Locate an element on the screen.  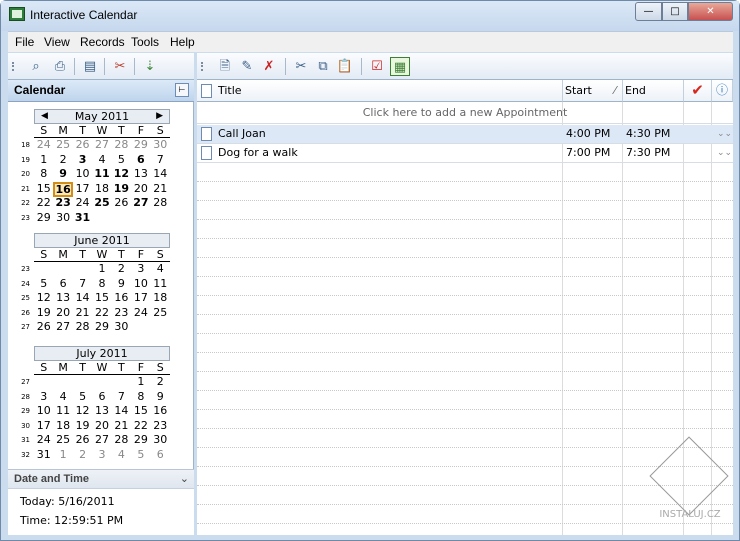
menu-records: Records is located at coordinates (102, 42).